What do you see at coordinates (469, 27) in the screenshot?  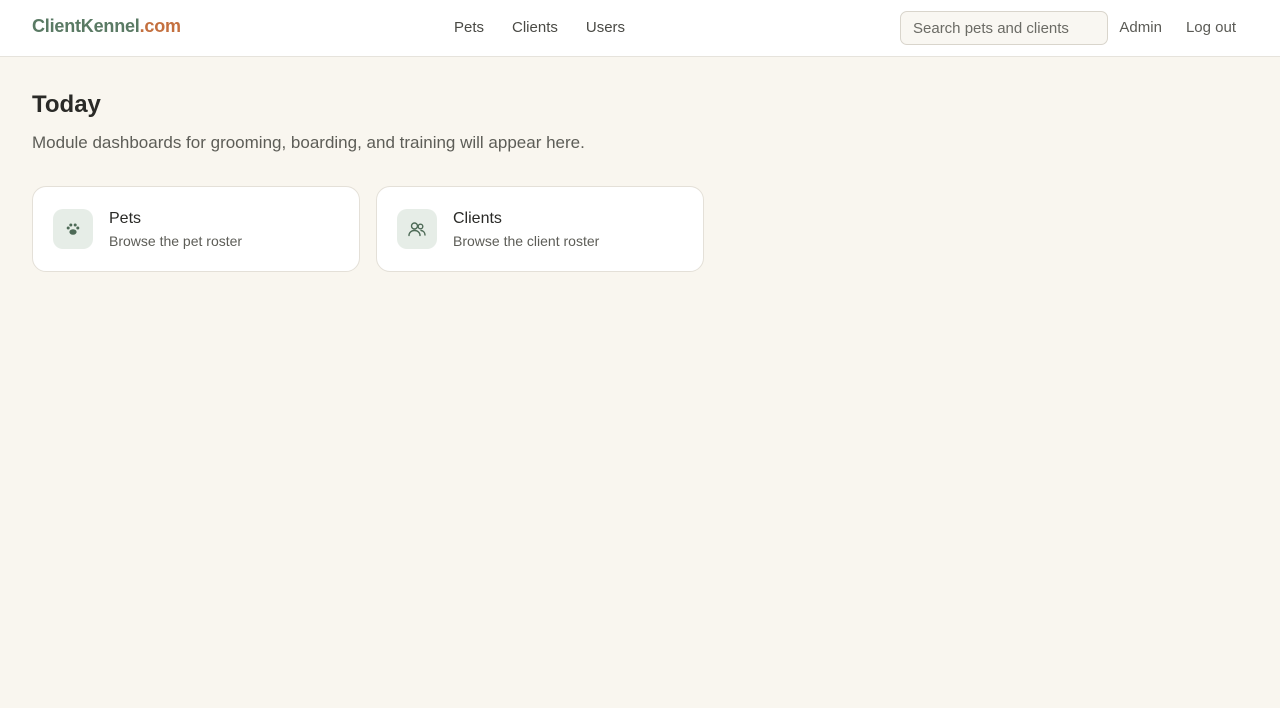 I see `nav-link-pets: Pets` at bounding box center [469, 27].